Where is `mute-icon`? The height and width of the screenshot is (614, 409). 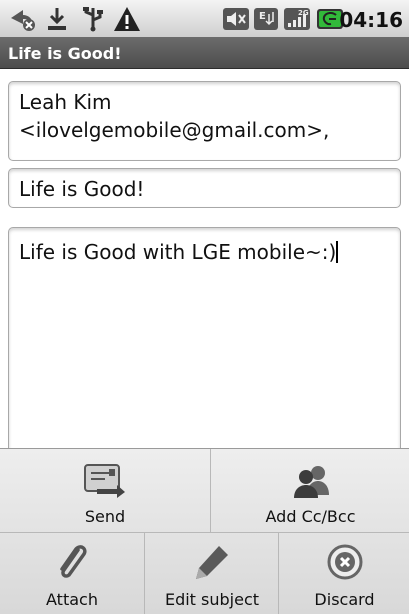
mute-icon is located at coordinates (236, 21).